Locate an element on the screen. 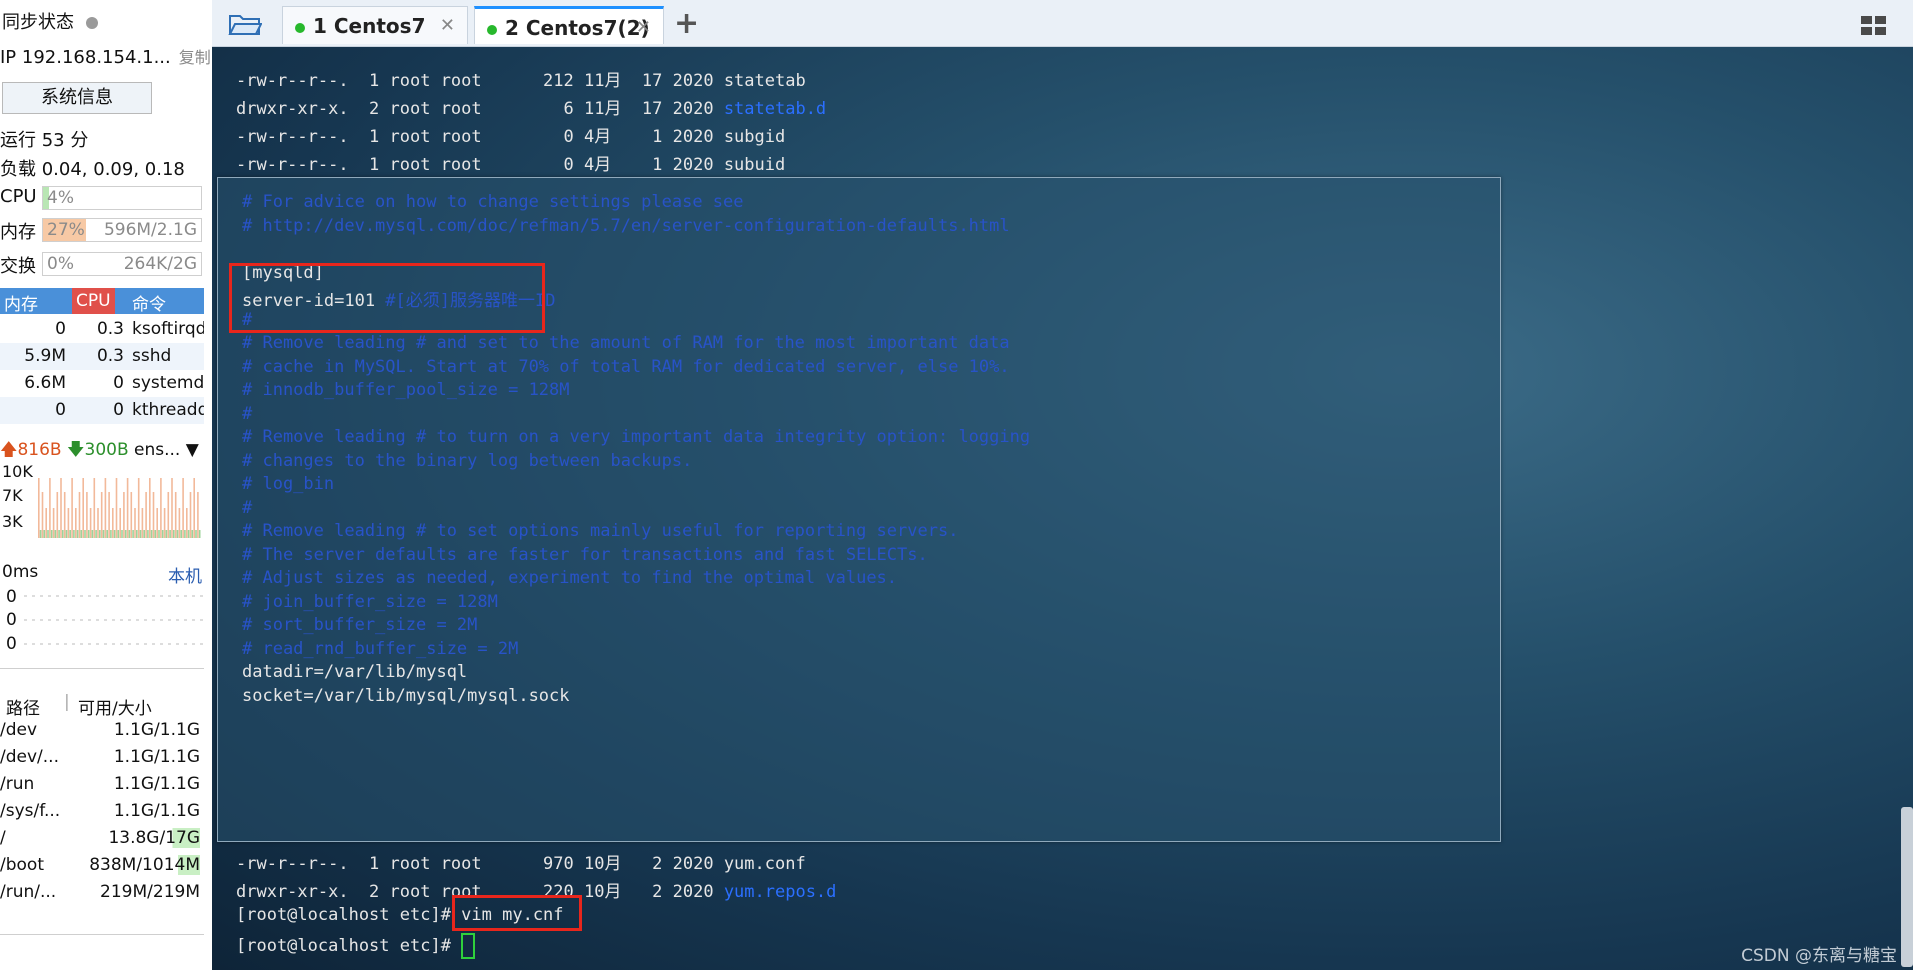 The image size is (1913, 970). net-interface-select: ens... ▼ is located at coordinates (166, 450).